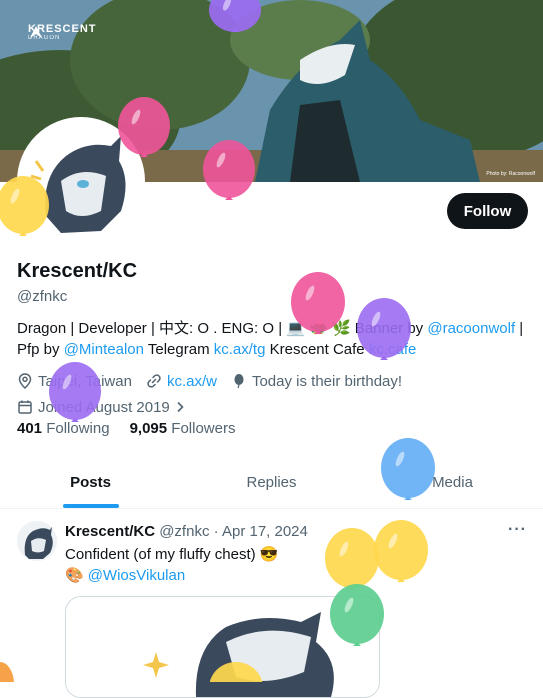 Image resolution: width=543 pixels, height=698 pixels. Describe the element at coordinates (317, 349) in the screenshot. I see `bio-text: Krescent Cafe` at that location.